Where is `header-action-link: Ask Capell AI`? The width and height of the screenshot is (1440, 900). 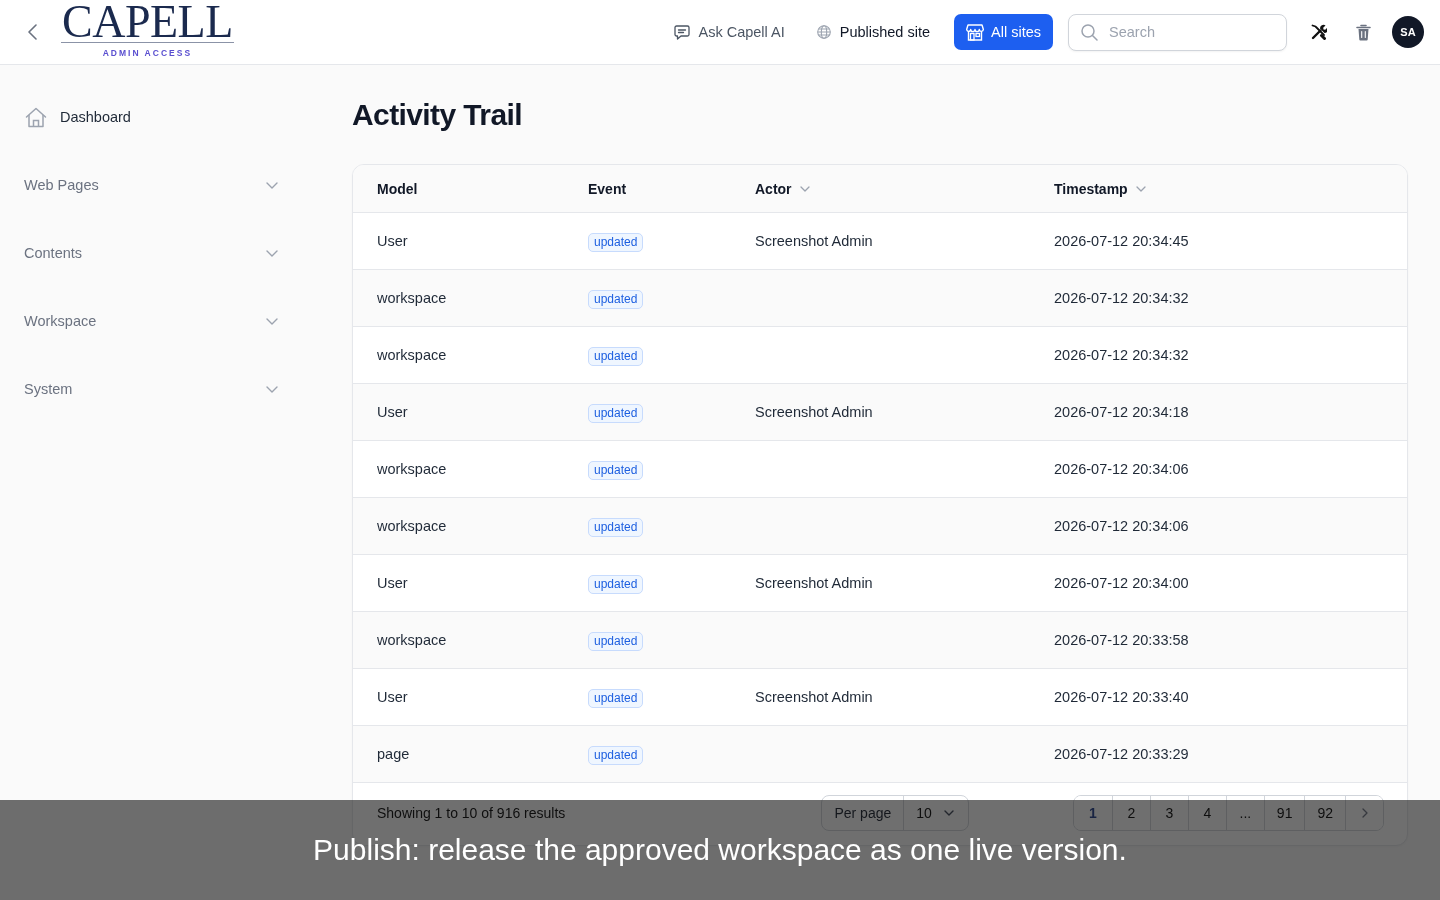
header-action-link: Ask Capell AI is located at coordinates (729, 32).